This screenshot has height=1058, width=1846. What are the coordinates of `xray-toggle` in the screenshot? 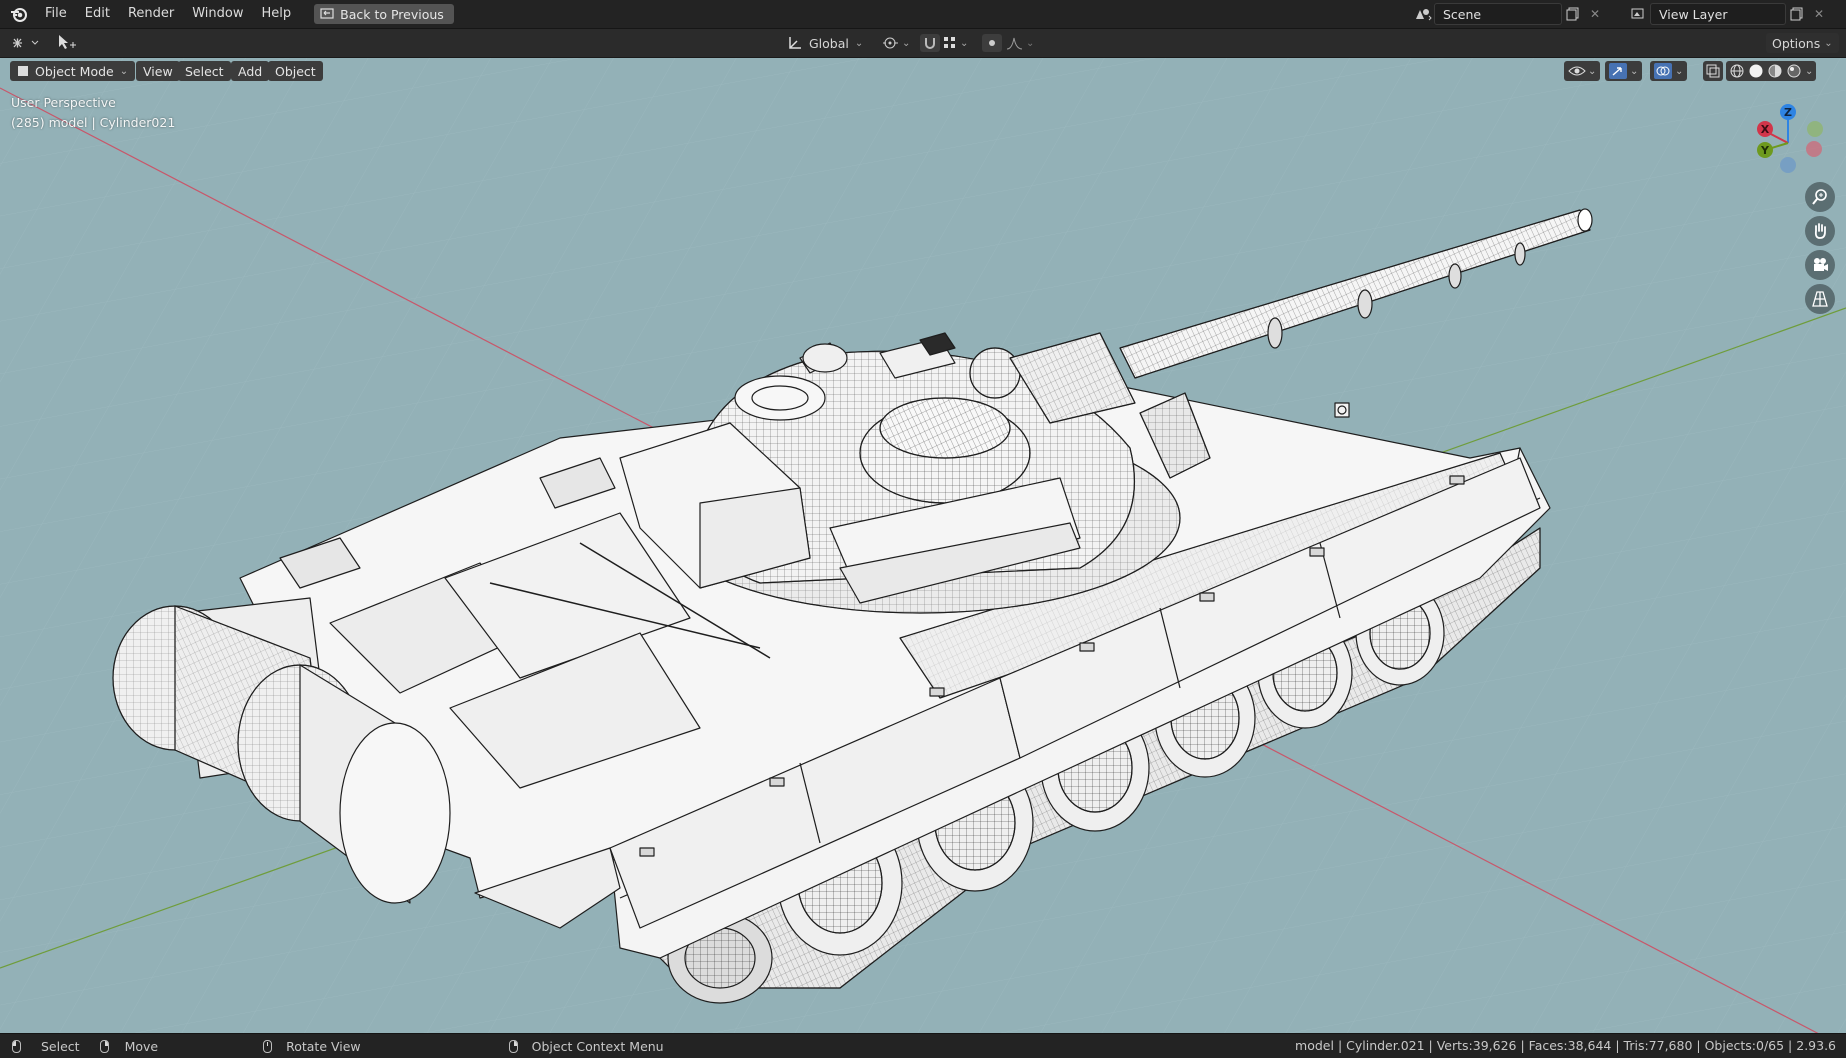 It's located at (1713, 71).